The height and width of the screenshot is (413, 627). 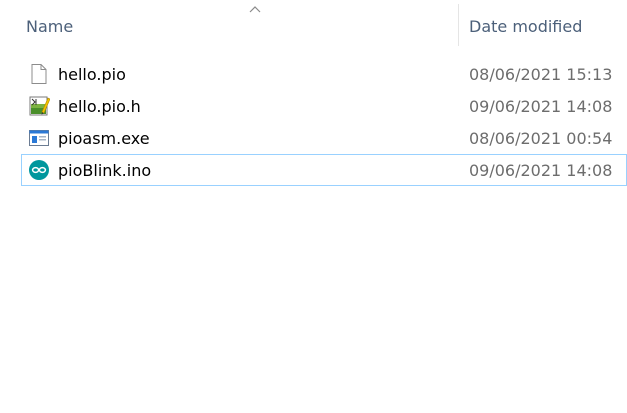 I want to click on sort-ascending-icon, so click(x=255, y=9).